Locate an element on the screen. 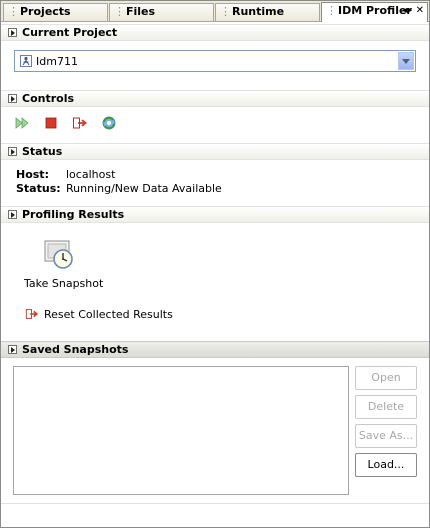  section-controls: Controls is located at coordinates (215, 98).